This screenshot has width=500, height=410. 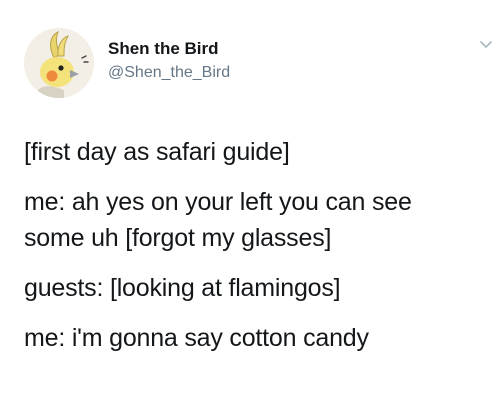 I want to click on author-display-name: Shen the Bird, so click(x=163, y=49).